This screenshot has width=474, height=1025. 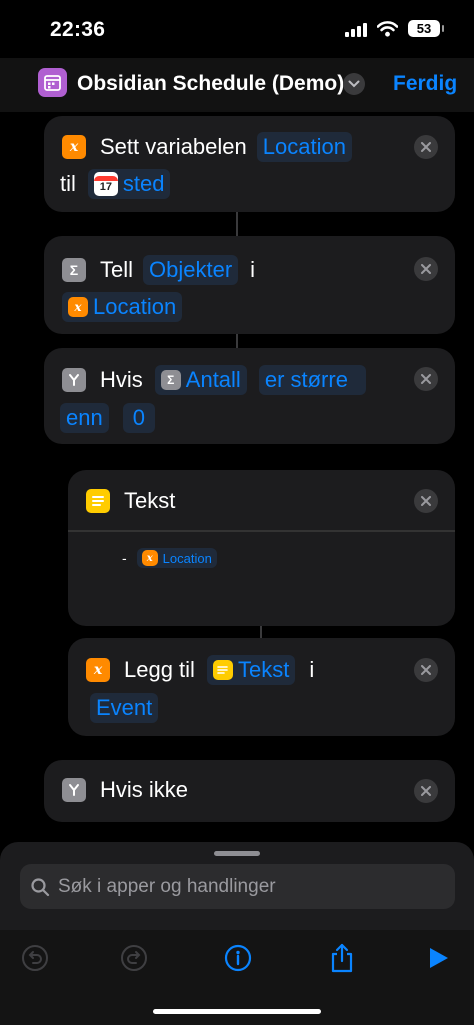 I want to click on variable-name-token: Location, so click(x=304, y=147).